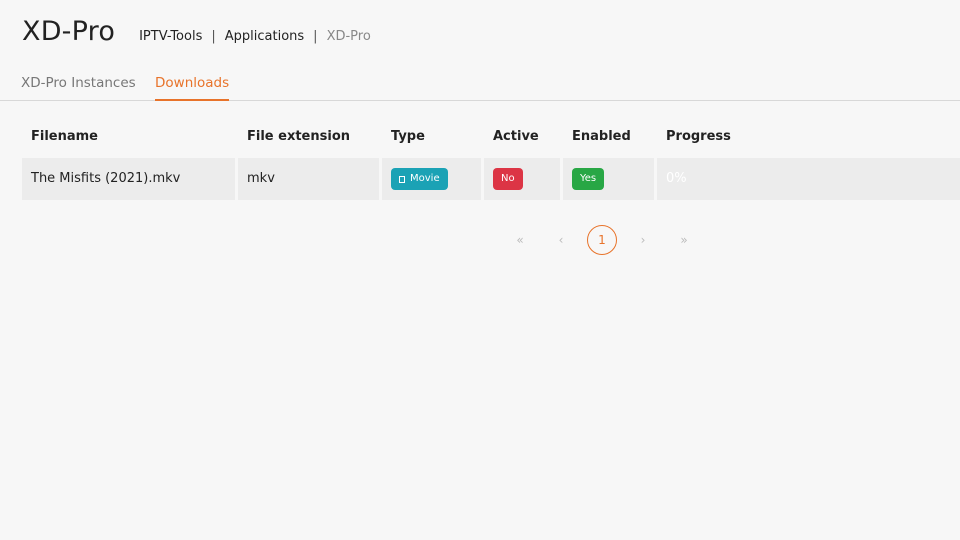 This screenshot has width=960, height=540. I want to click on progress-value: 0%, so click(676, 178).